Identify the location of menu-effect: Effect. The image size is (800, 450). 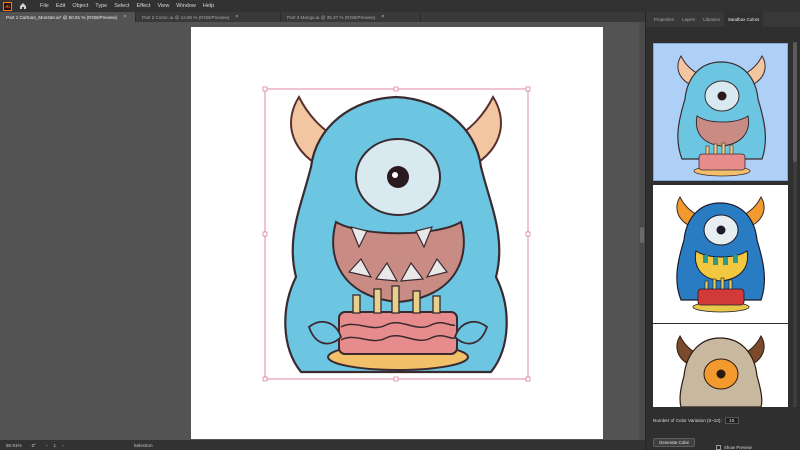
(144, 6).